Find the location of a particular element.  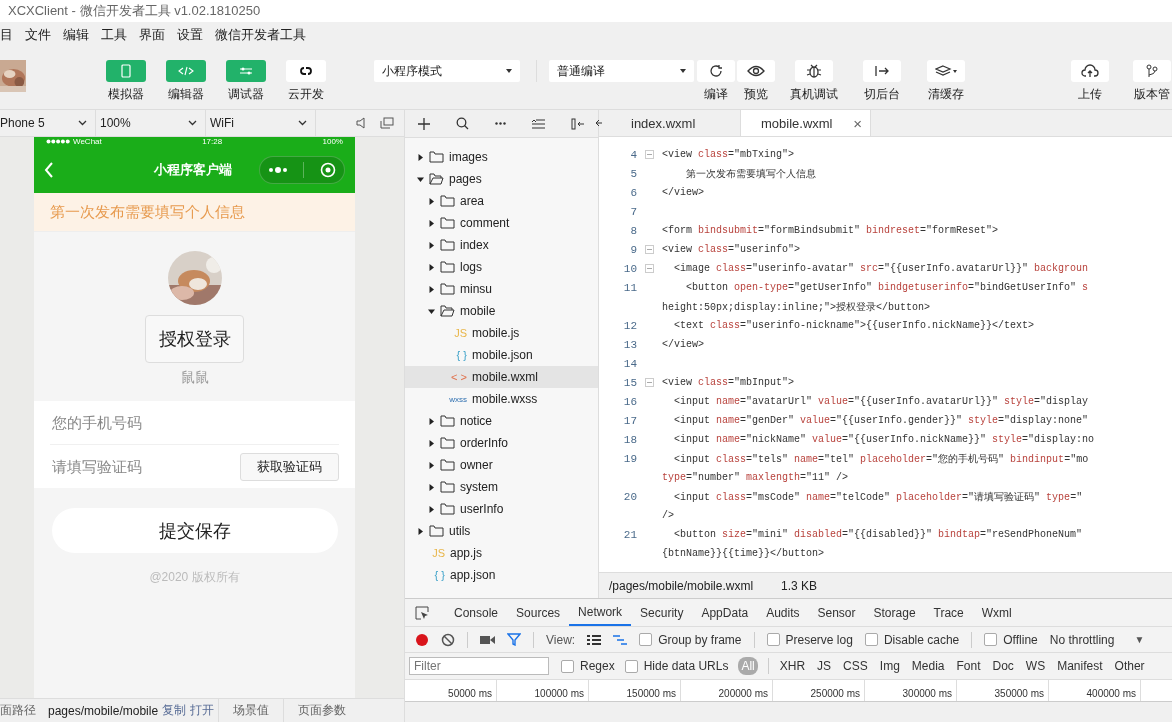

devtools-tab: Wxml is located at coordinates (996, 612).